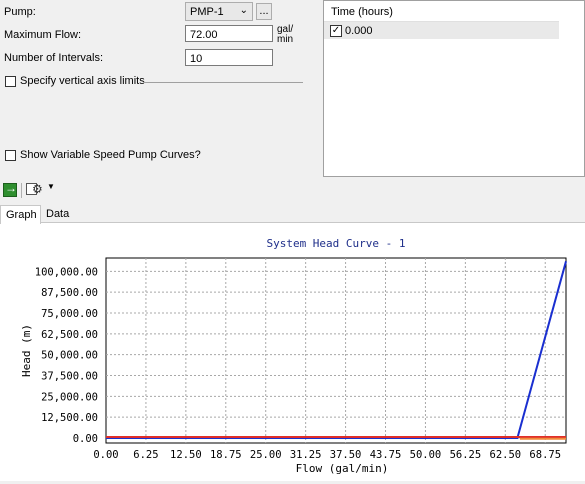 The width and height of the screenshot is (585, 484). Describe the element at coordinates (85, 439) in the screenshot. I see `y-tick-label: 0.00` at that location.